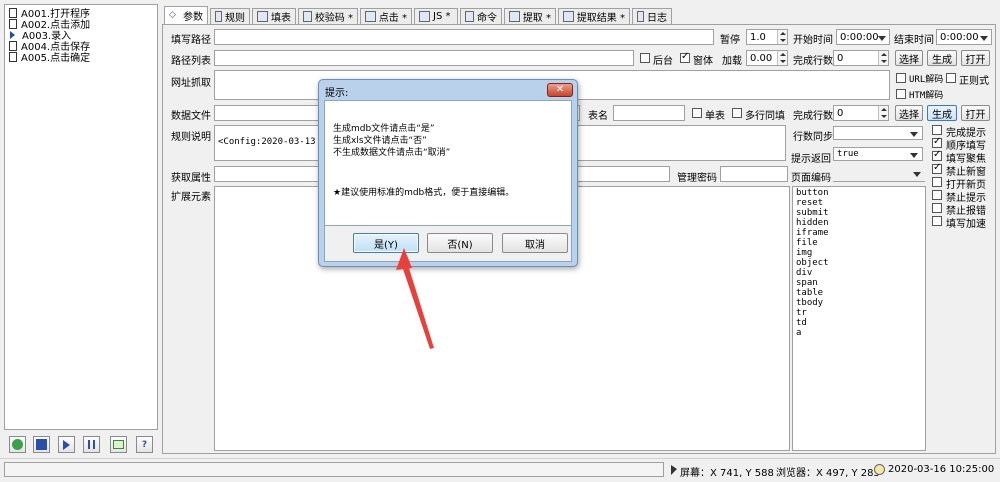  What do you see at coordinates (859, 203) in the screenshot?
I see `tag-item: reset` at bounding box center [859, 203].